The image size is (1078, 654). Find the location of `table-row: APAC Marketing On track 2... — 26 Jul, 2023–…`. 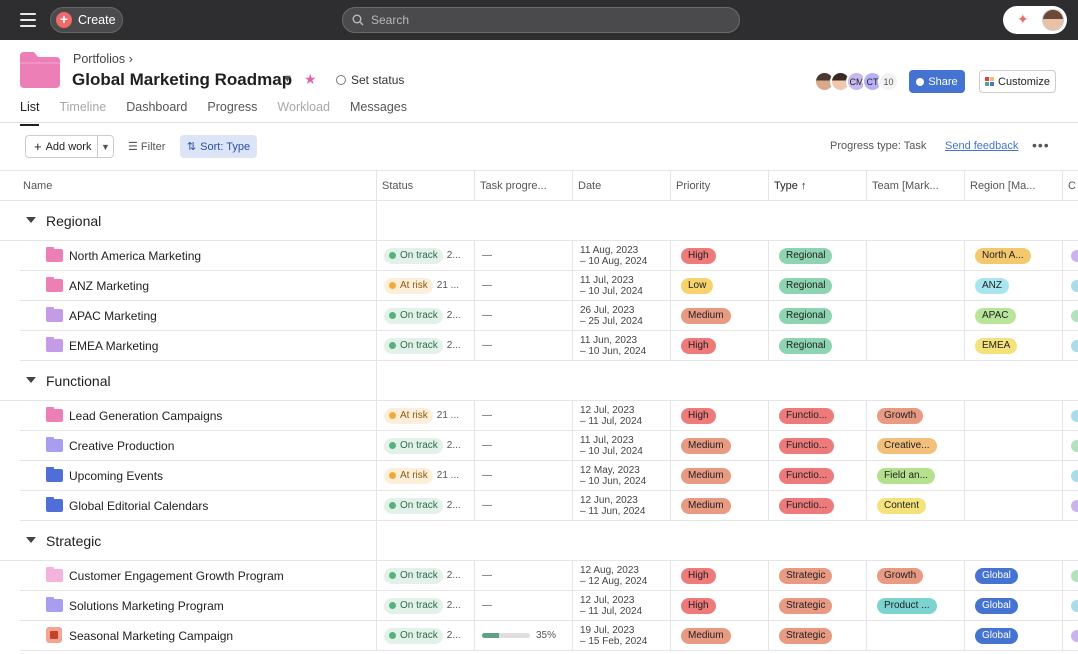

table-row: APAC Marketing On track 2... — 26 Jul, 2023–… is located at coordinates (549, 316).